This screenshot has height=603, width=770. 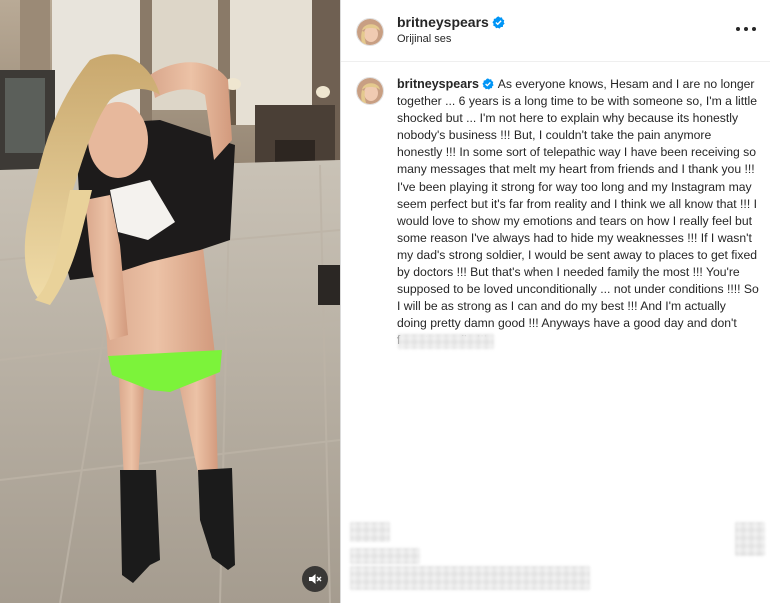 I want to click on blurred-like-icon, so click(x=370, y=532).